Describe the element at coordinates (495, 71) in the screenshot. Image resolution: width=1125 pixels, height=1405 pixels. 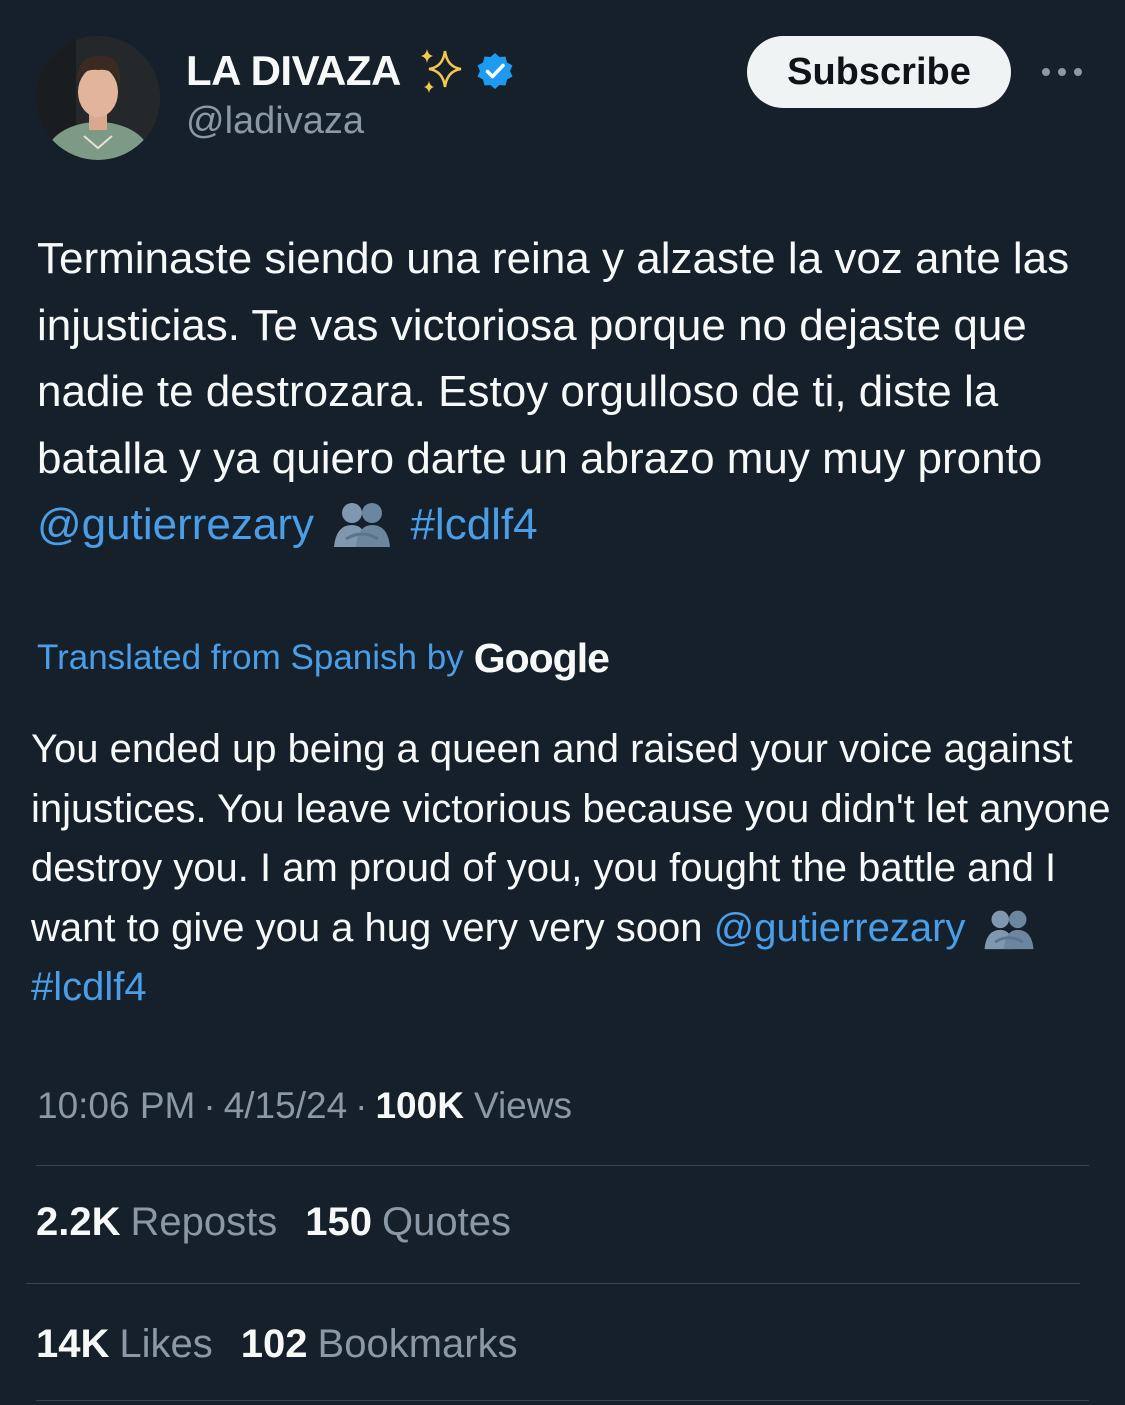
I see `verified-badge-icon` at that location.